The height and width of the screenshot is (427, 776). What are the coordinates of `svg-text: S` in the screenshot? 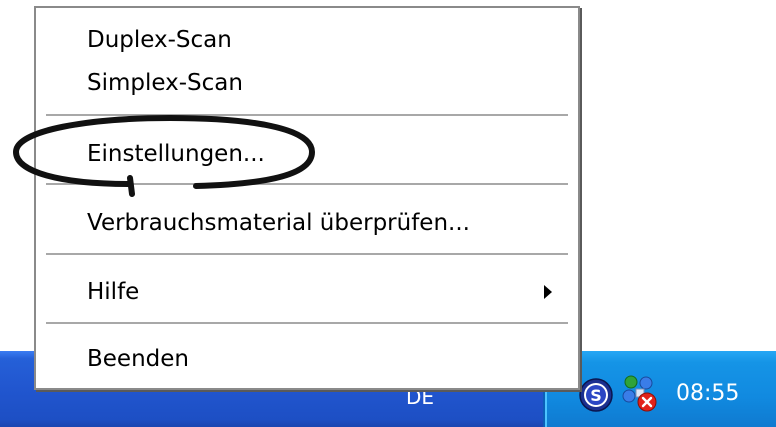 It's located at (596, 395).